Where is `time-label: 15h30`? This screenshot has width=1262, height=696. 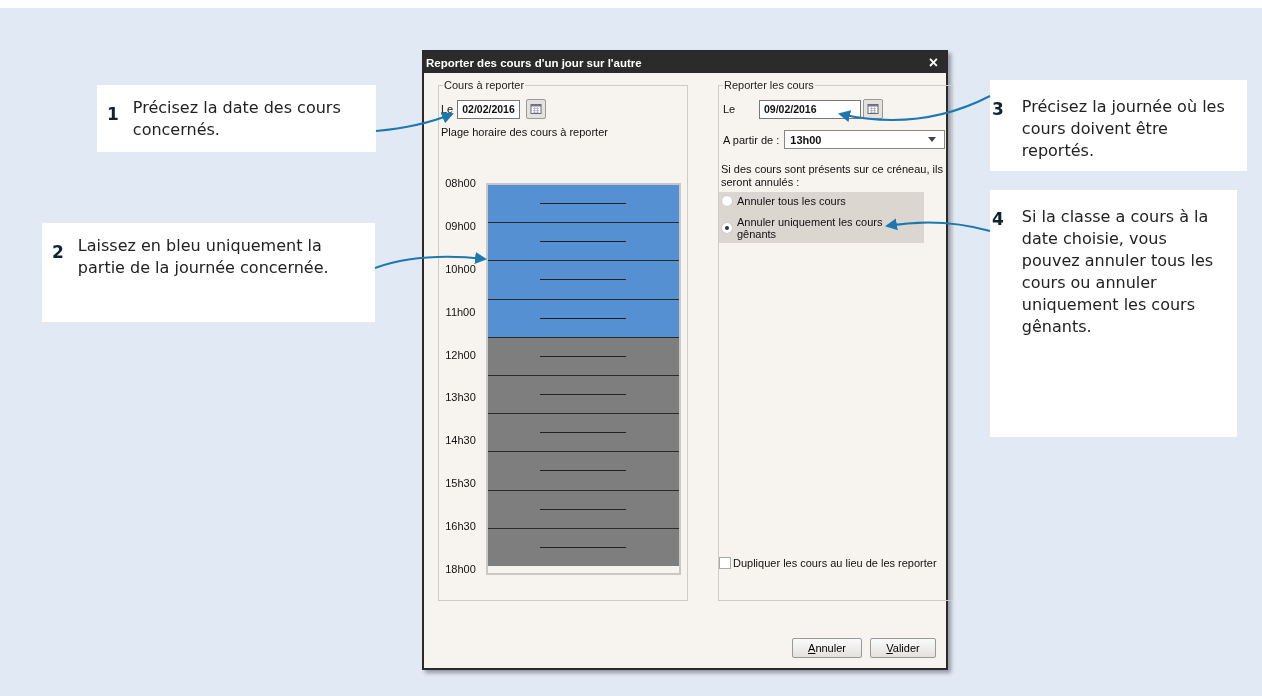
time-label: 15h30 is located at coordinates (460, 483).